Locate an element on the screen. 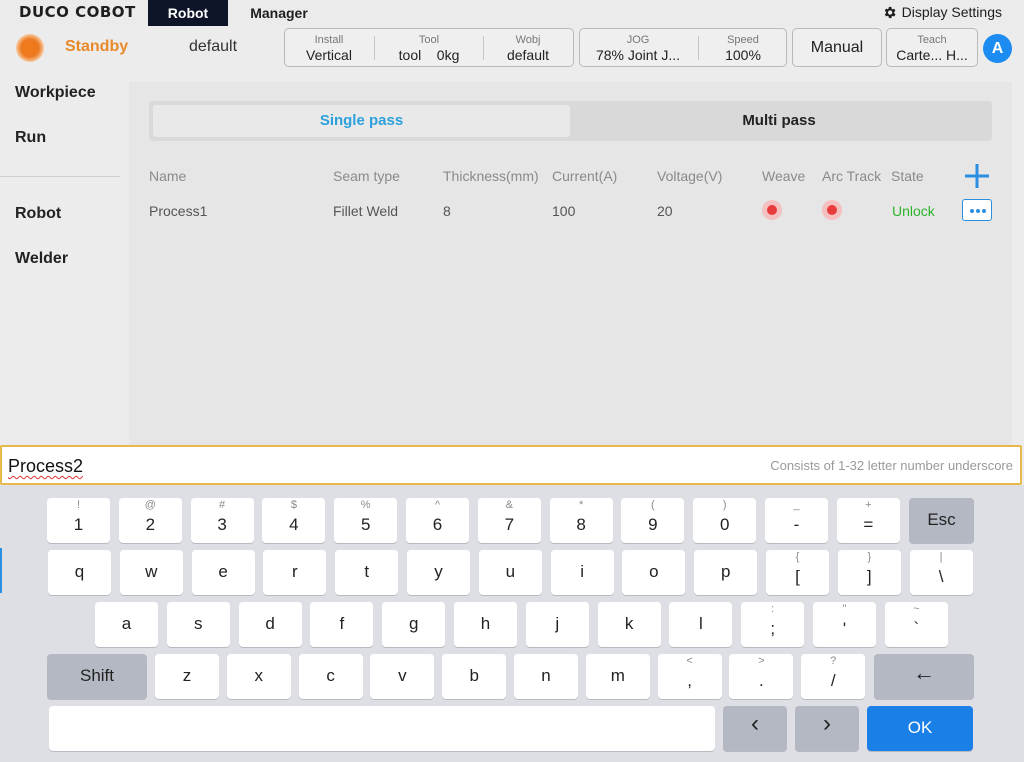 Image resolution: width=1024 pixels, height=762 pixels. key-.: >. is located at coordinates (761, 676).